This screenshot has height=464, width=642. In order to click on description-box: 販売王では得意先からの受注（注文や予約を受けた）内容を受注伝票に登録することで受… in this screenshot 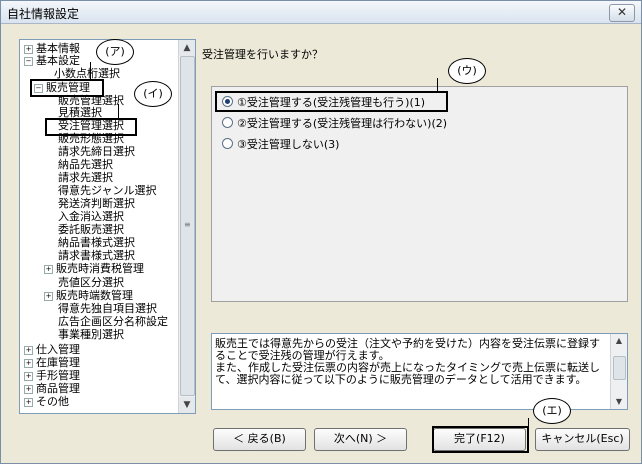, I will do `click(419, 371)`.